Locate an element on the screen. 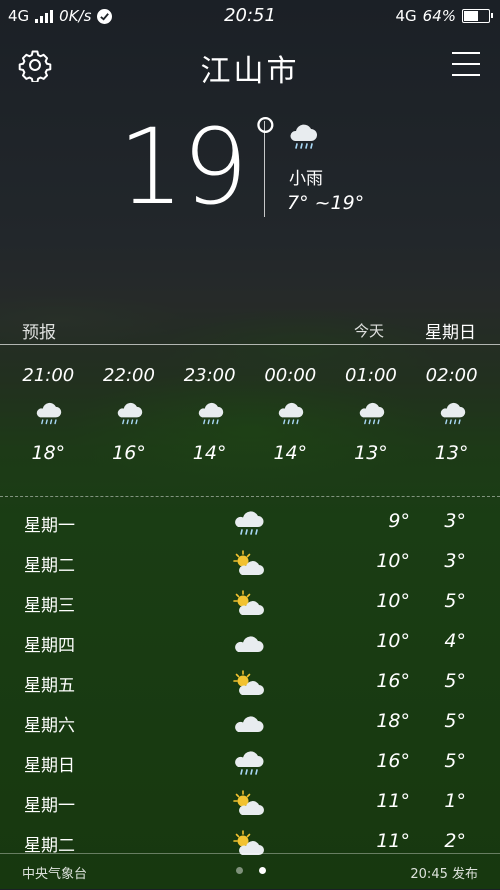 This screenshot has width=500, height=890. publish-time: 20:45 发布 is located at coordinates (444, 874).